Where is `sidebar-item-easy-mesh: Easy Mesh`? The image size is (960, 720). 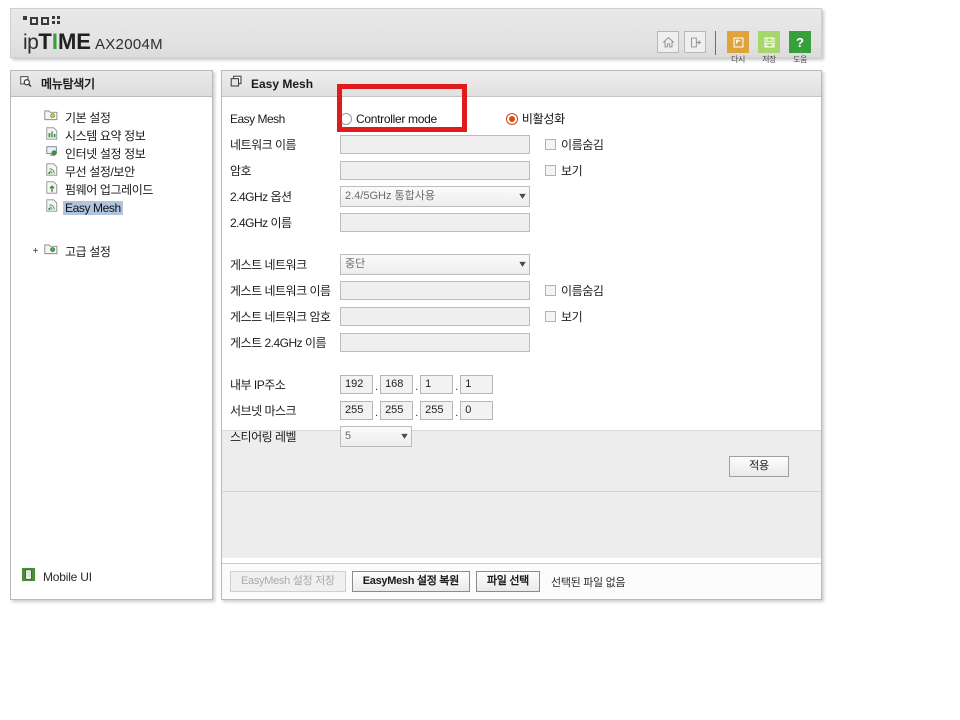
sidebar-item-easy-mesh: Easy Mesh is located at coordinates (128, 207).